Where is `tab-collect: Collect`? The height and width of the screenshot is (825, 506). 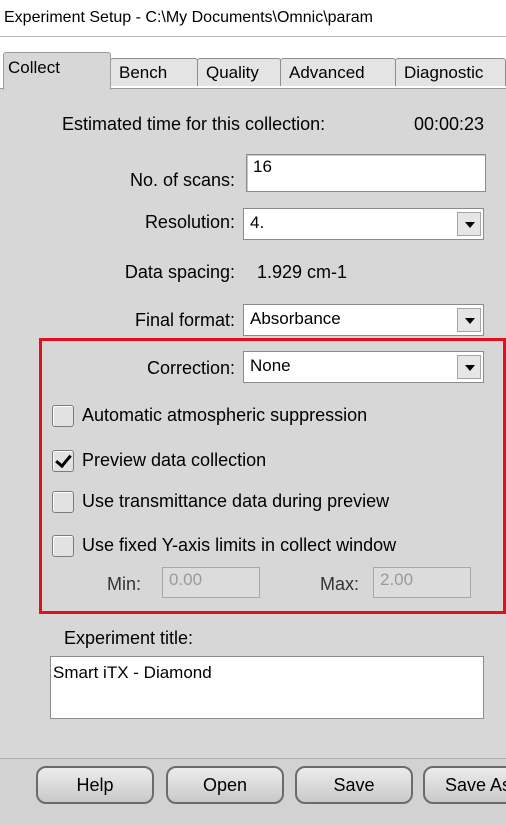 tab-collect: Collect is located at coordinates (57, 71).